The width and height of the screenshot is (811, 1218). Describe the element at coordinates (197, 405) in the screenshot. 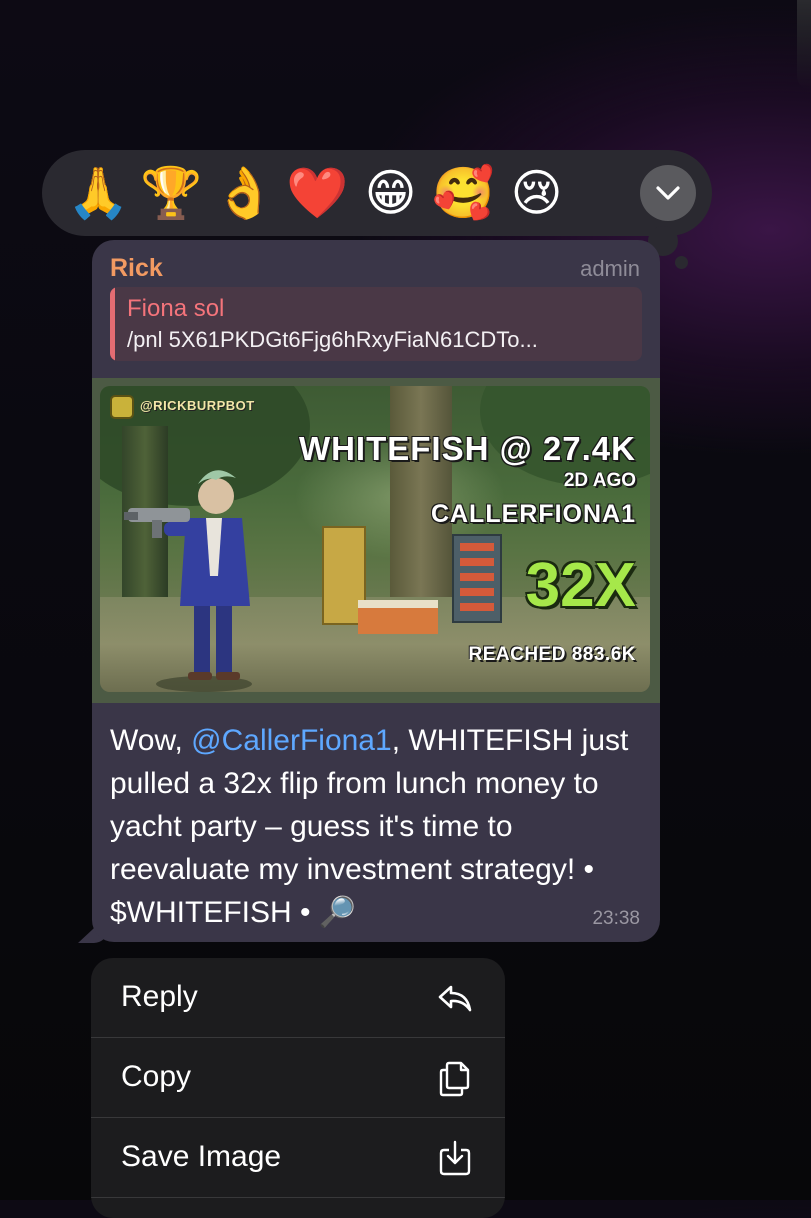

I see `bot-handle: @RICKBURPBOT` at that location.